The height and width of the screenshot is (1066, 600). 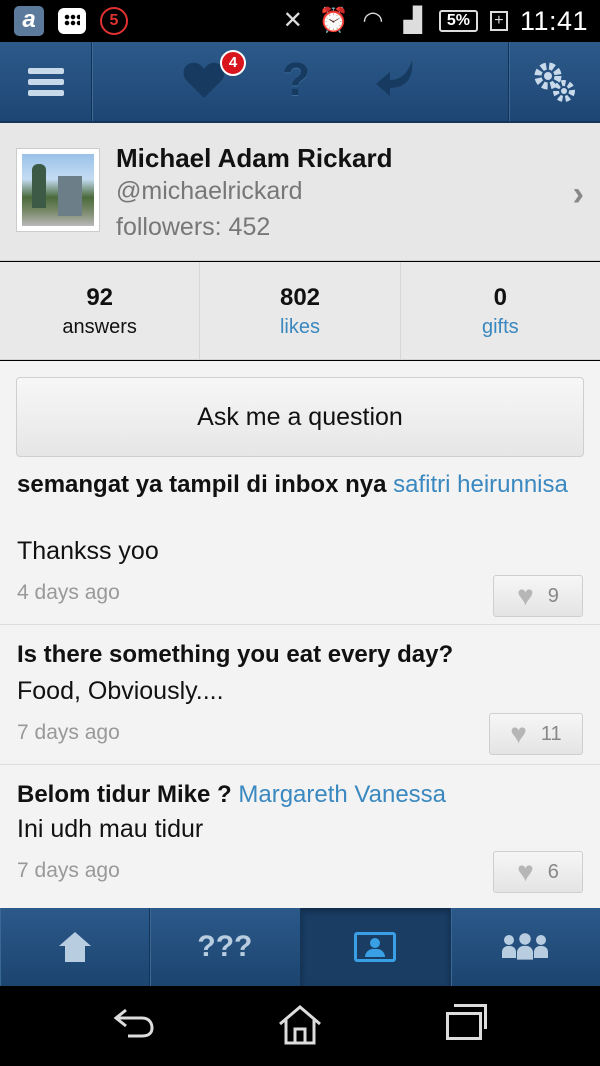 I want to click on tab-profile, so click(x=375, y=947).